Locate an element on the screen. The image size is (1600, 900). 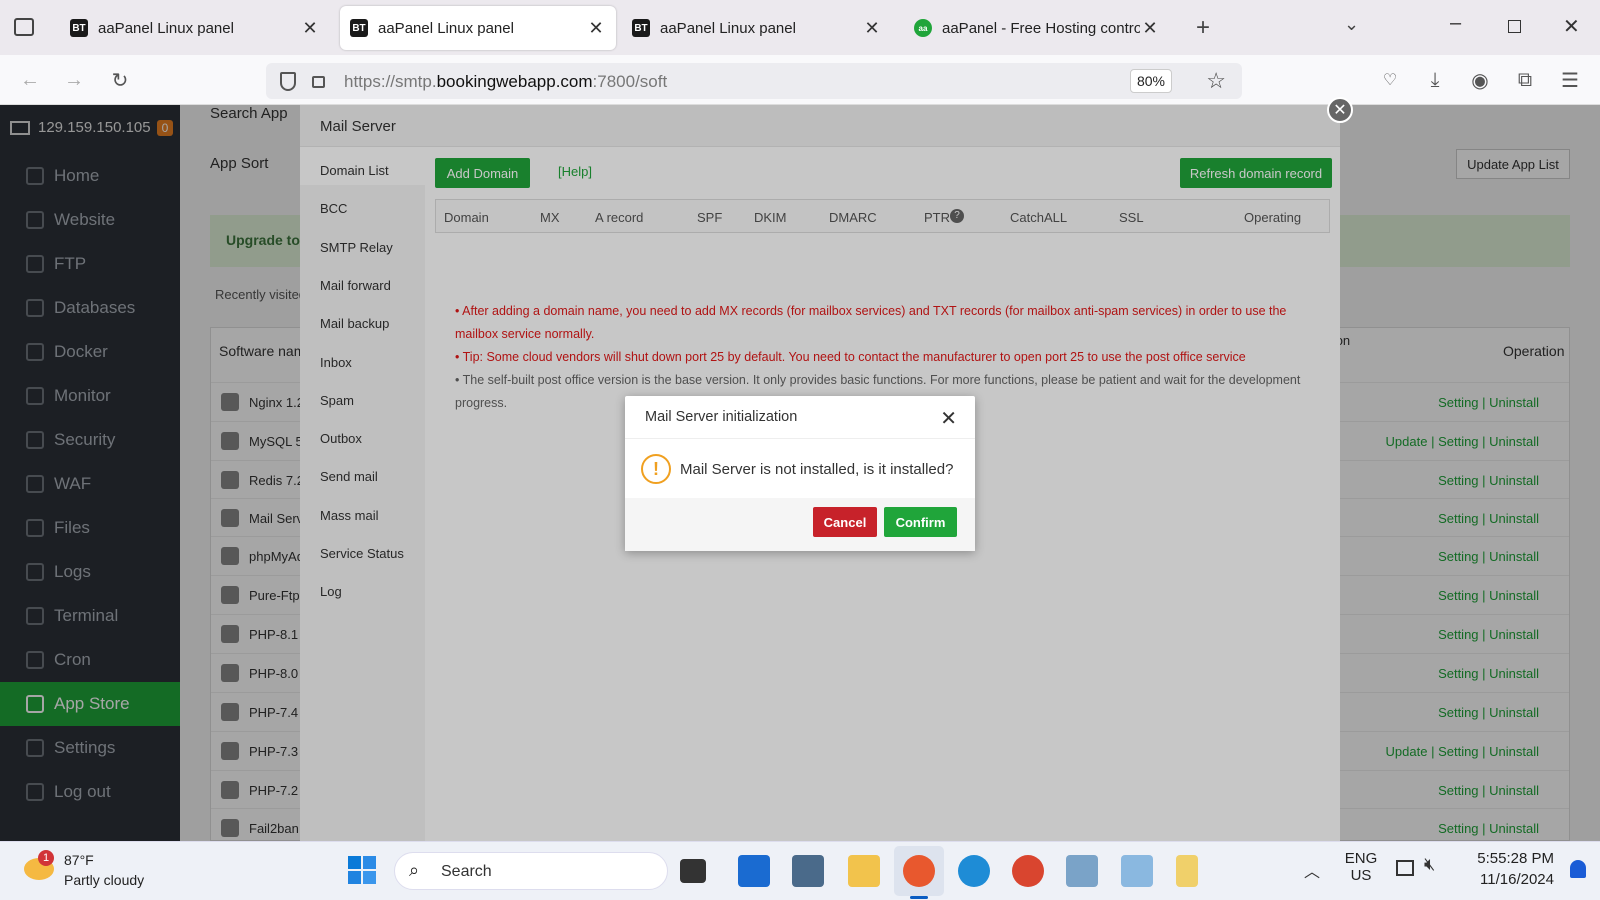
show-hidden-icons-chevron-icon: ︿ is located at coordinates (1312, 870).